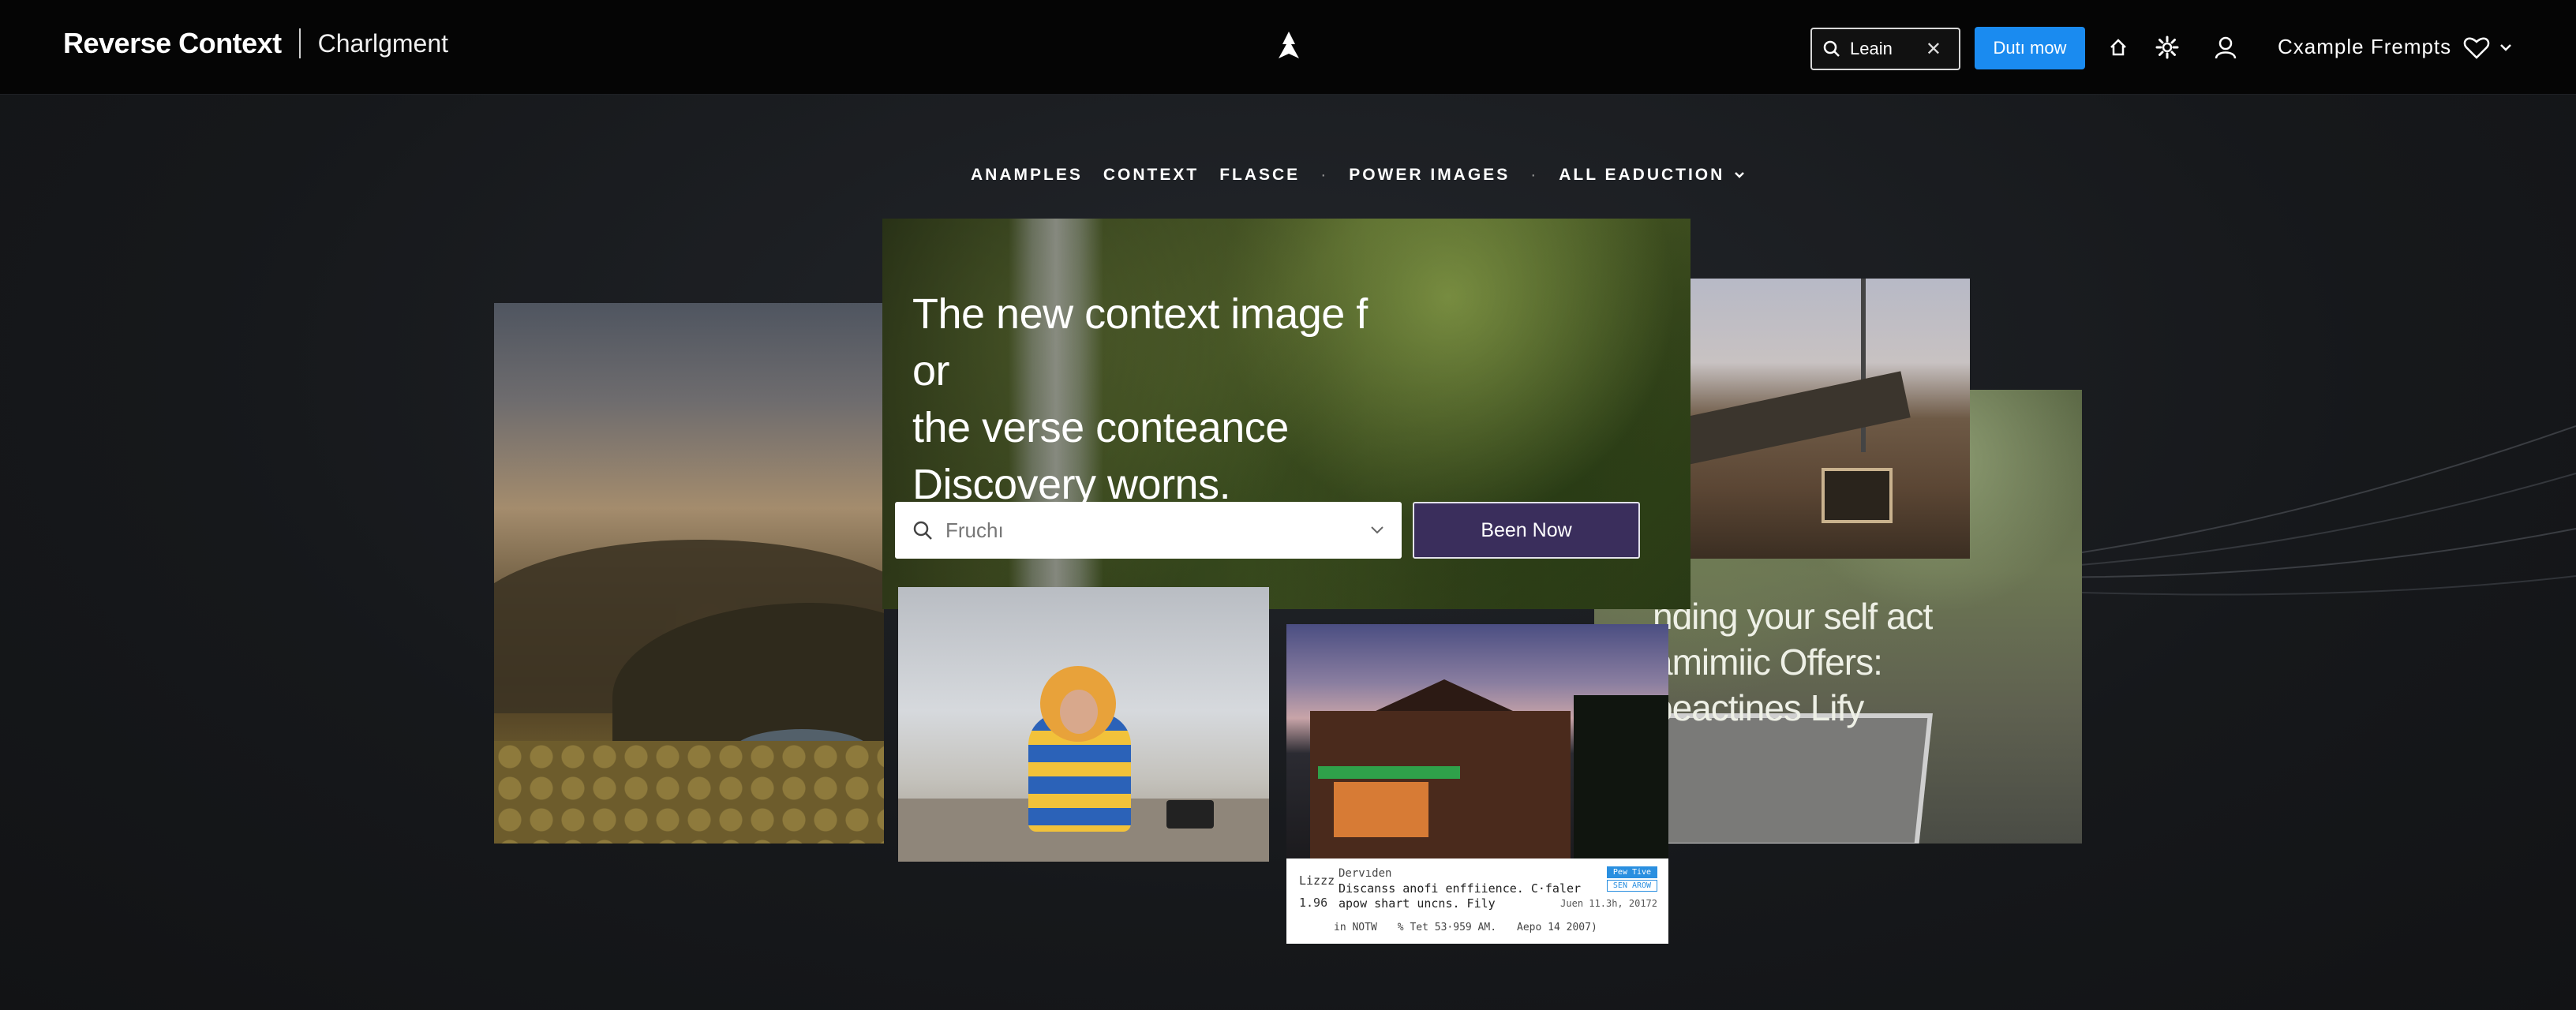 The width and height of the screenshot is (2576, 1010). I want to click on logo-mark-icon, so click(1289, 46).